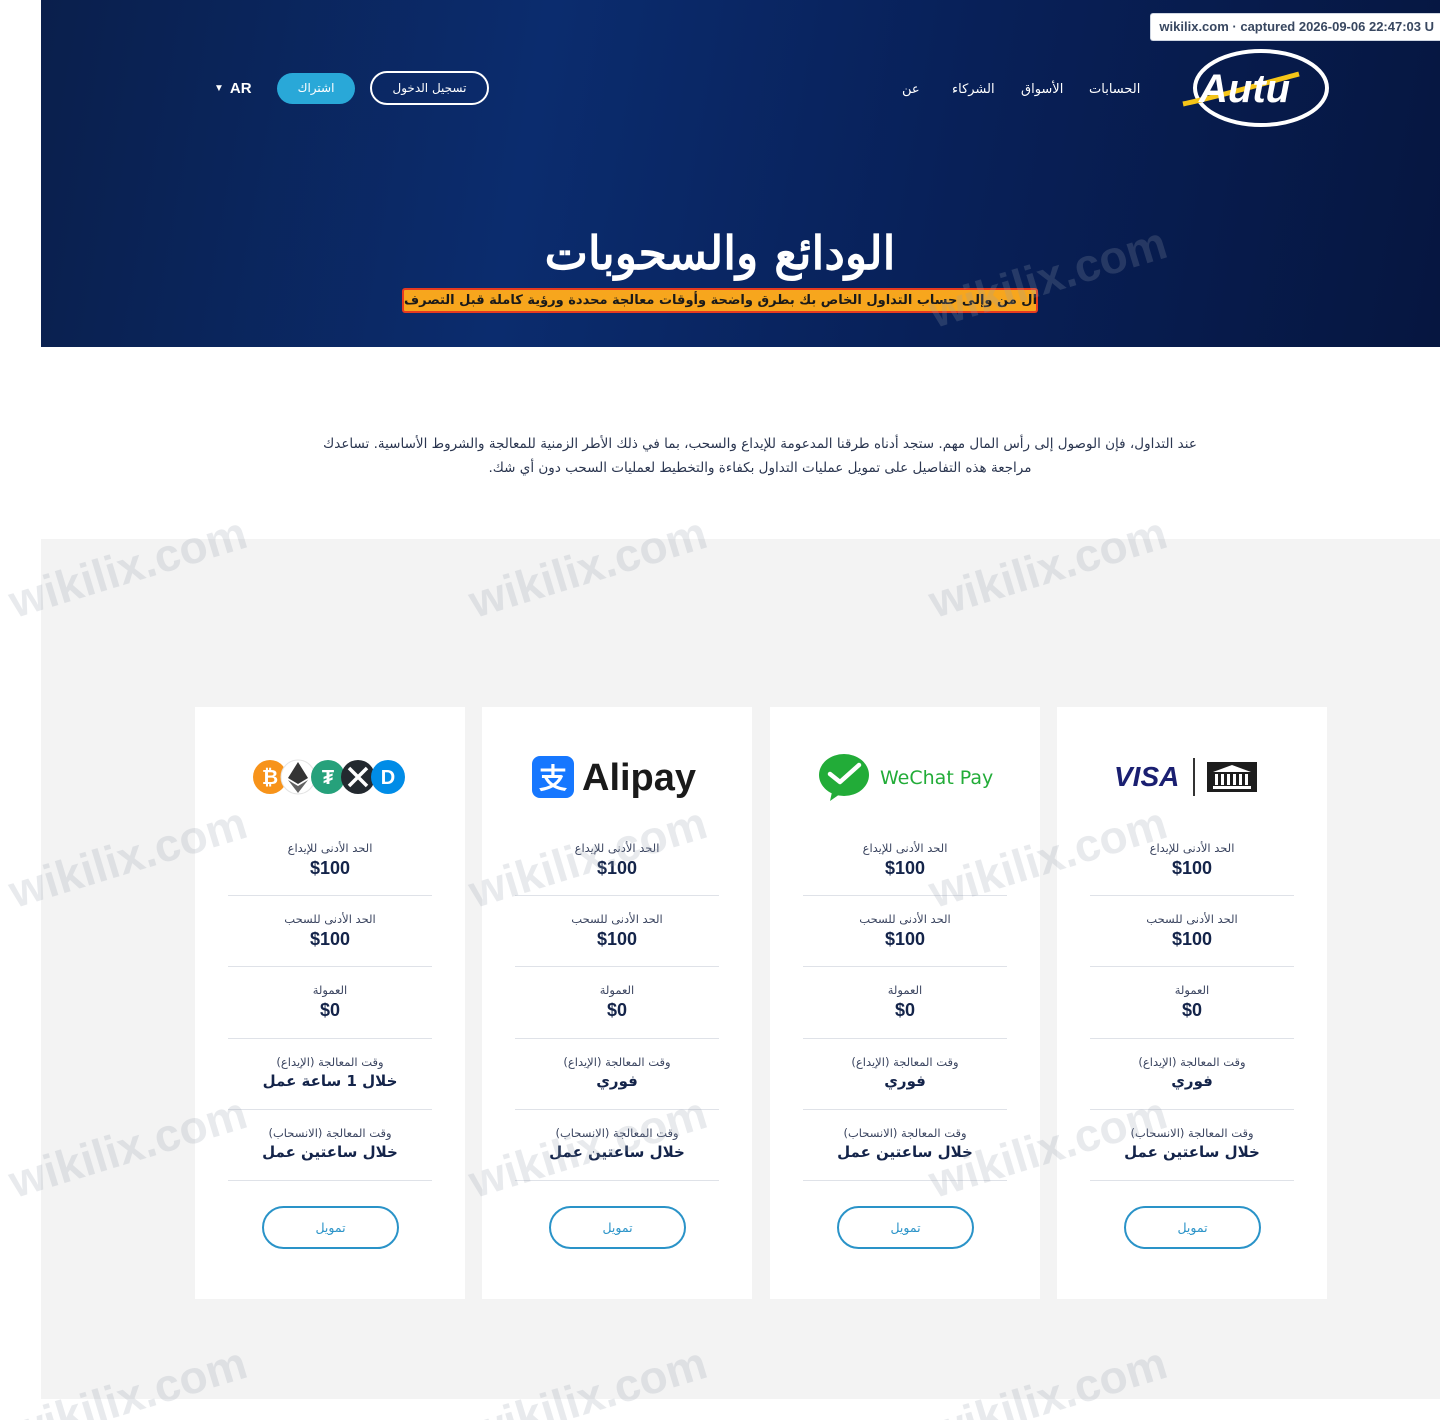 The width and height of the screenshot is (1440, 1420). Describe the element at coordinates (429, 88) in the screenshot. I see `login-button: تسجيل الدخول` at that location.